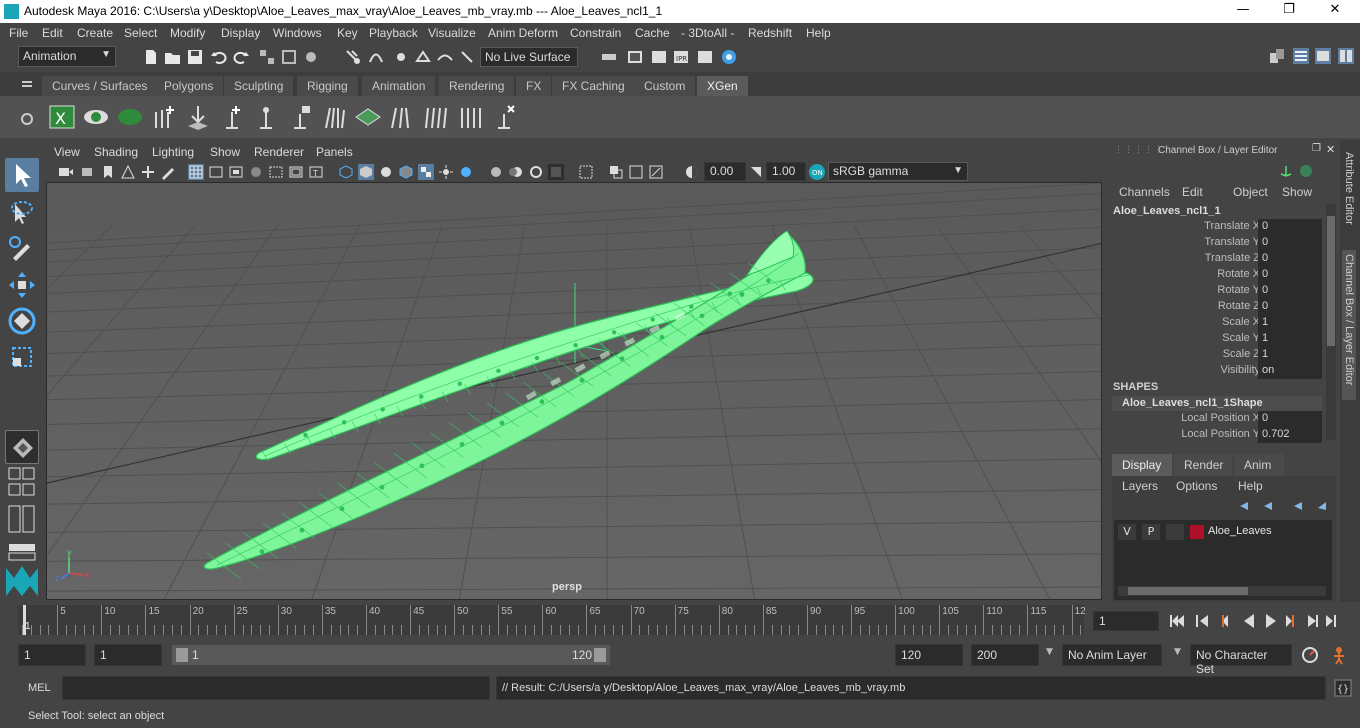 The width and height of the screenshot is (1360, 728). I want to click on xgen-brush-icon, so click(436, 117).